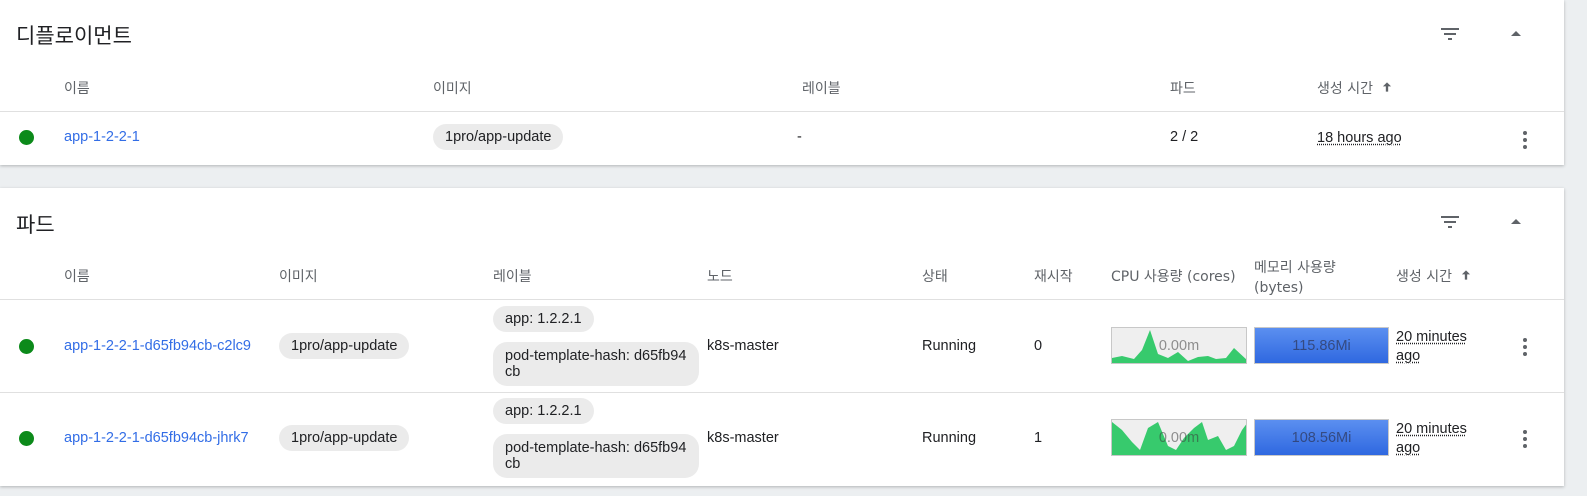 This screenshot has width=1587, height=496. I want to click on row-divider, so click(782, 392).